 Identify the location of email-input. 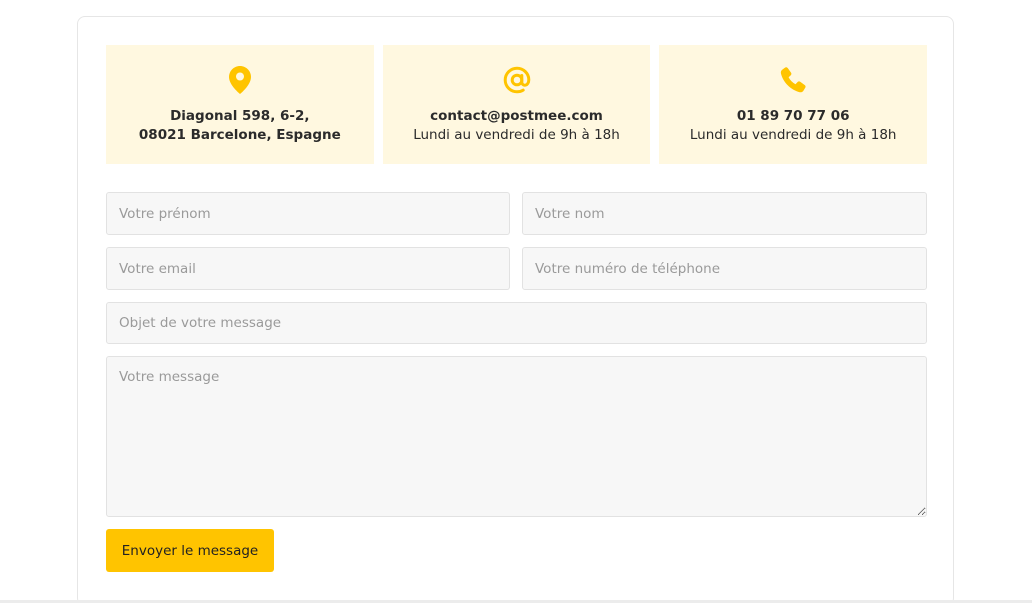
(308, 268).